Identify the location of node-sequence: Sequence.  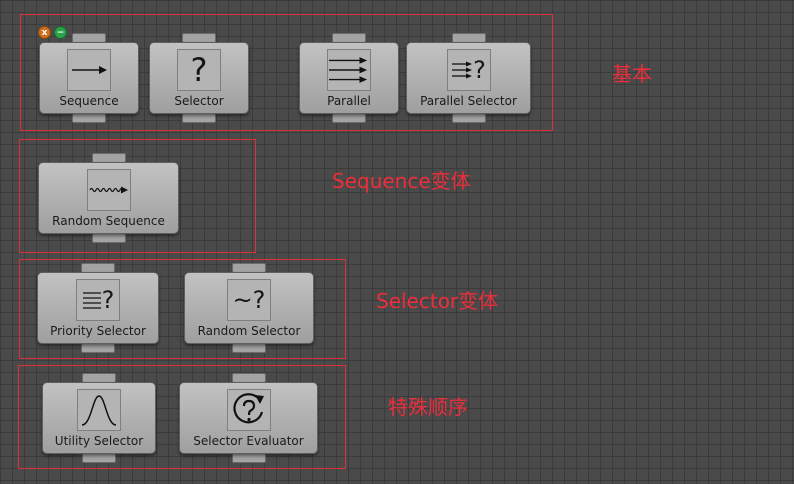
(89, 78).